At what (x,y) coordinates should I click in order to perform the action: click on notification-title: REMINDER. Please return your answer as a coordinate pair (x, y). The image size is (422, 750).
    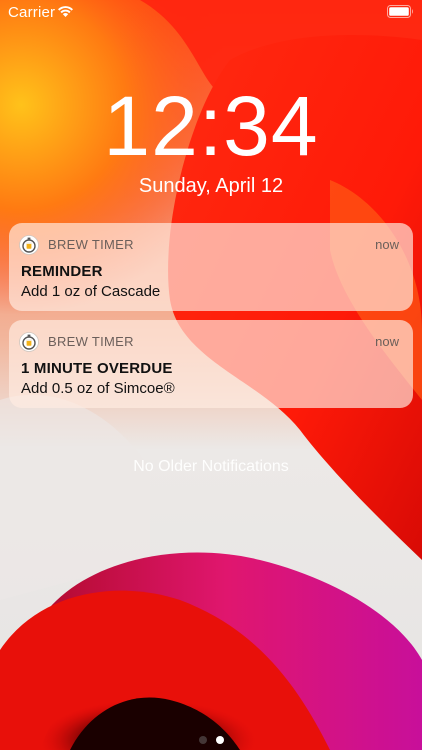
    Looking at the image, I should click on (62, 271).